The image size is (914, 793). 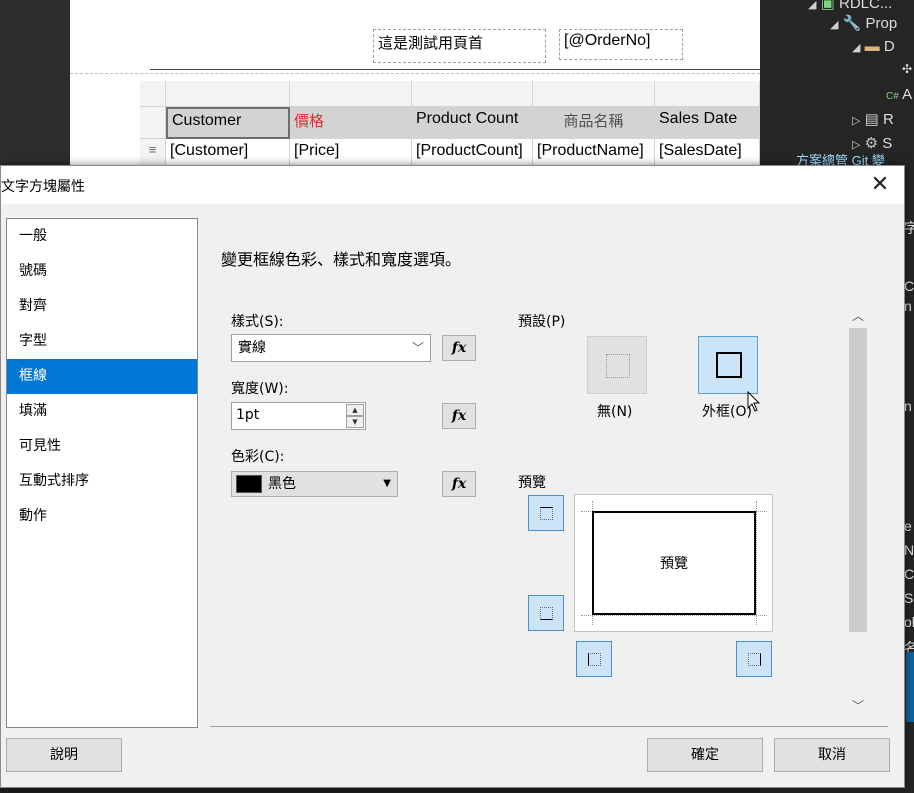 I want to click on border-preview-area: 預覽, so click(x=673, y=563).